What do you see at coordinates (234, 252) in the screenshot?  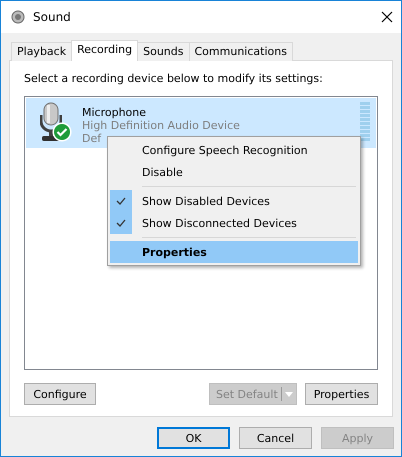 I see `menu-item: Properties` at bounding box center [234, 252].